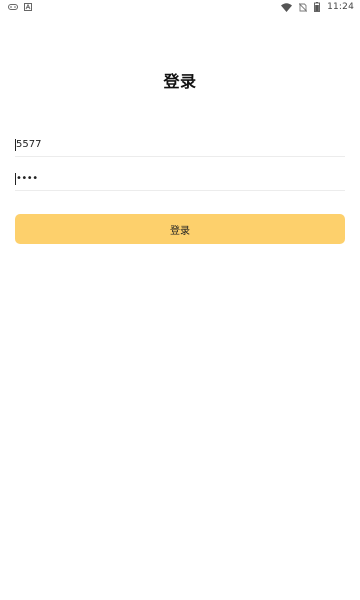 The image size is (360, 600). Describe the element at coordinates (28, 7) in the screenshot. I see `text-a-icon` at that location.